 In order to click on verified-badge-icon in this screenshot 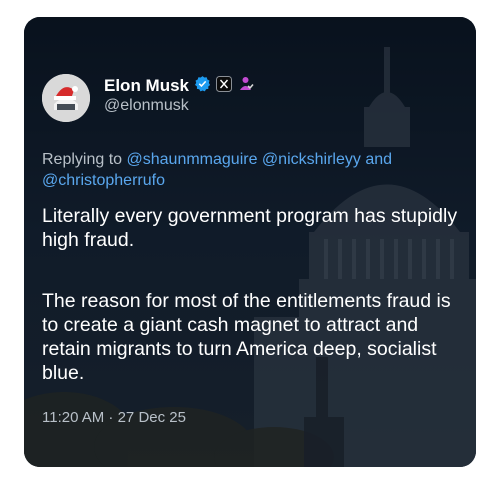, I will do `click(202, 86)`.